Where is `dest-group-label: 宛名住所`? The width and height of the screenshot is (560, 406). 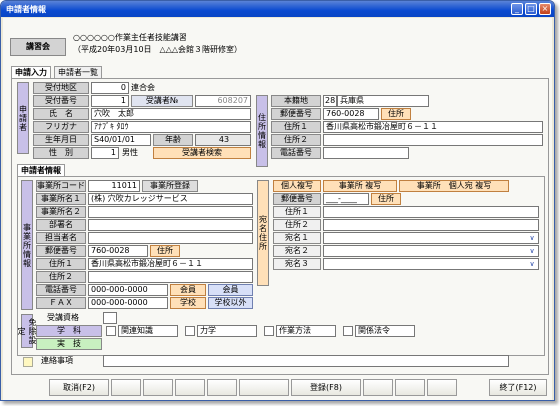 dest-group-label: 宛名住所 is located at coordinates (263, 233).